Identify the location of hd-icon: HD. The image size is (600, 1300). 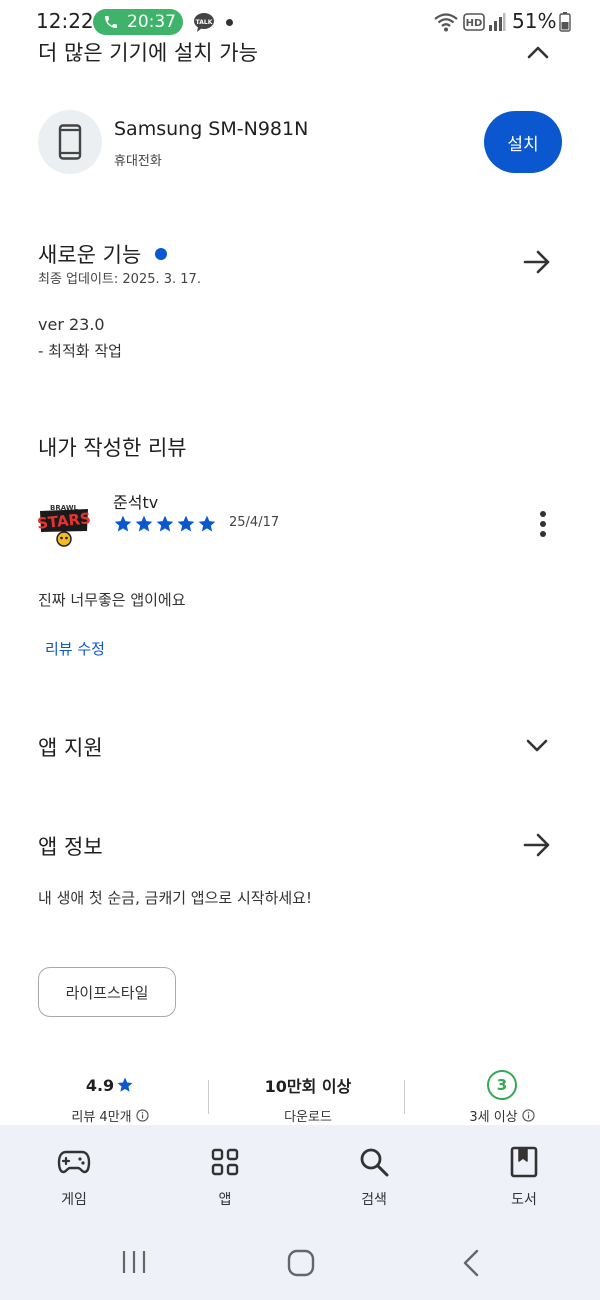
(474, 22).